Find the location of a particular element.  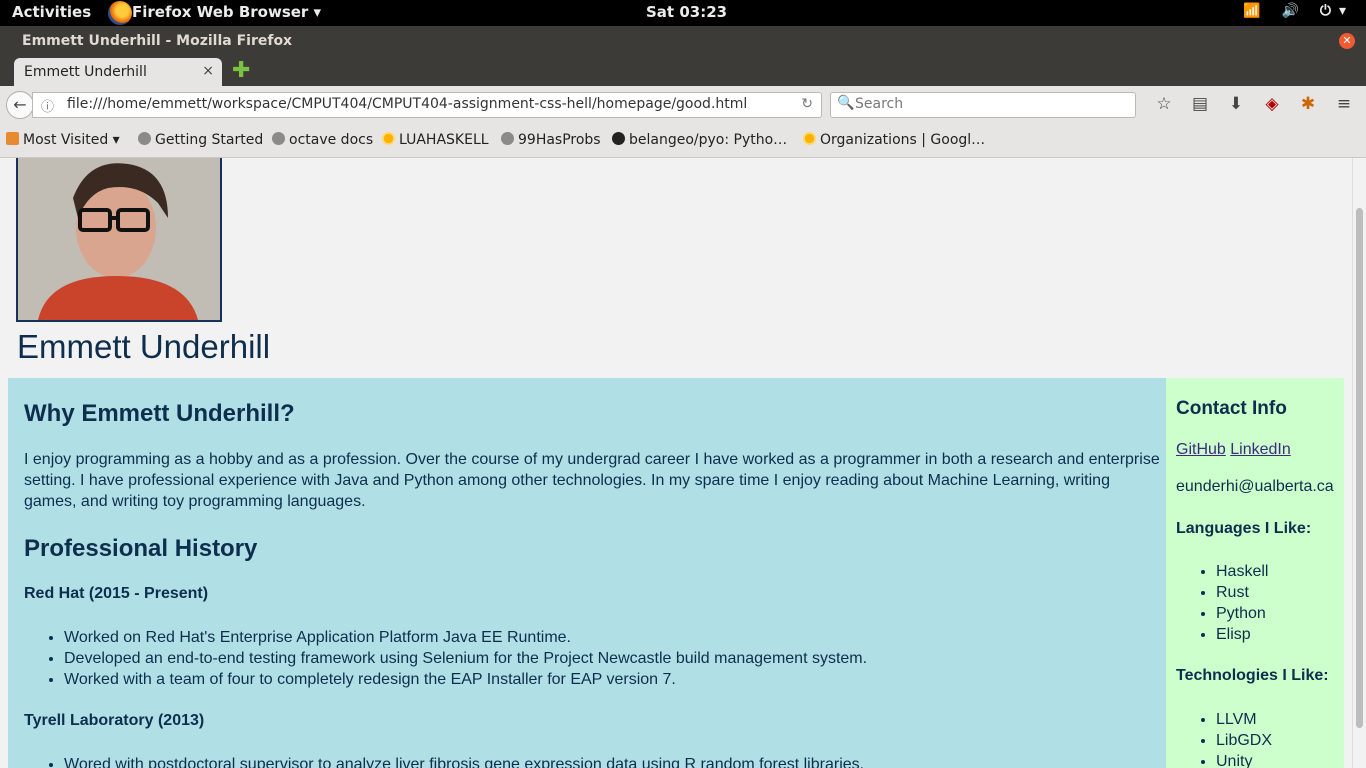

site-info-icon: ⓘ is located at coordinates (47, 105).